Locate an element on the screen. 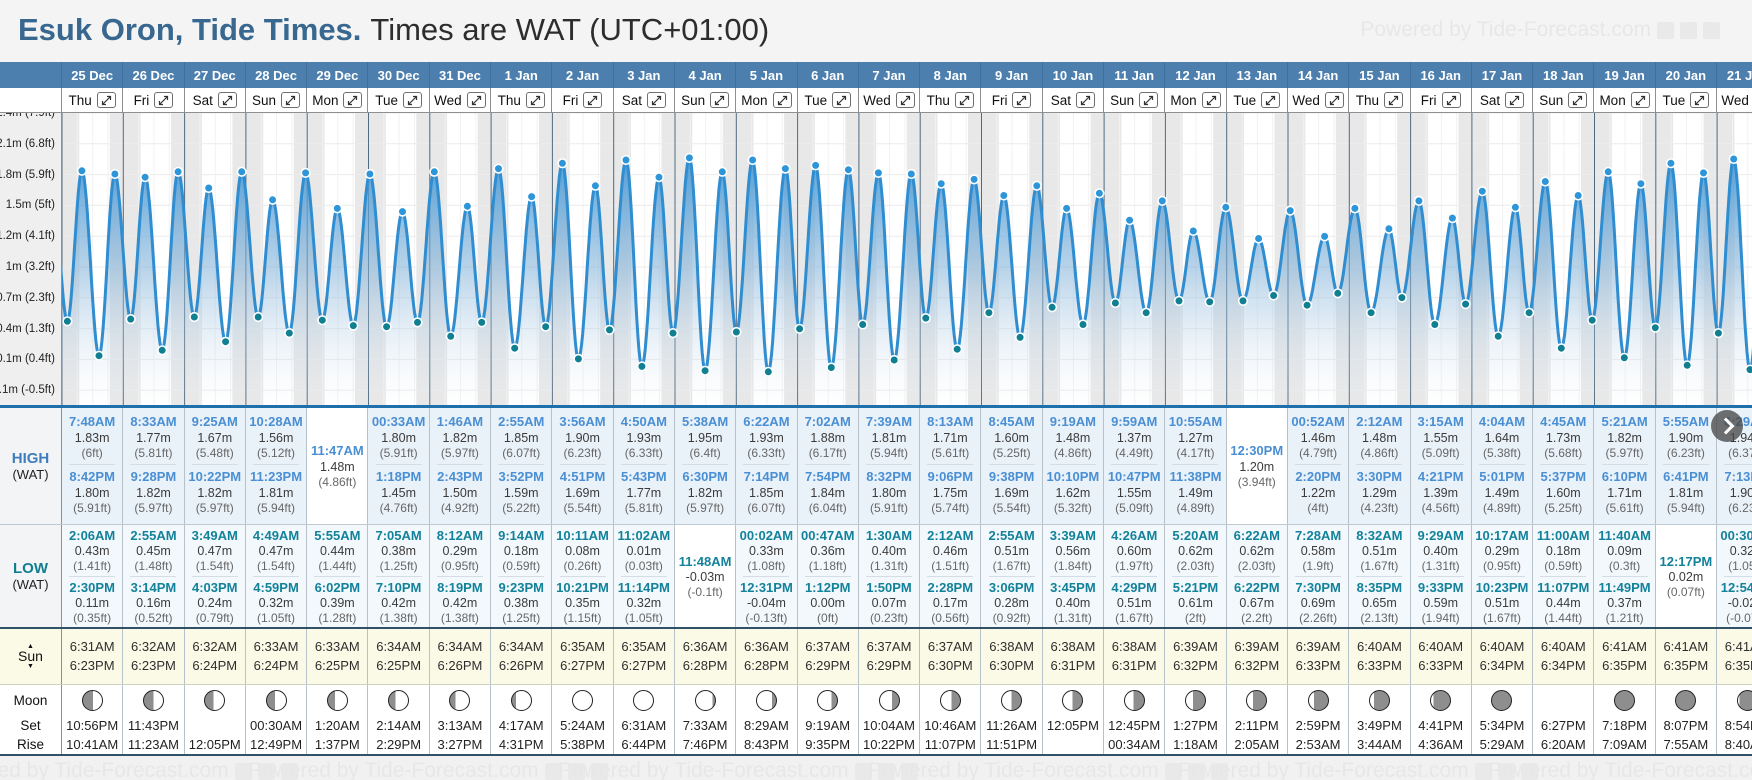 The width and height of the screenshot is (1752, 780). high-tide-entry: 4:04AM 1.64m (5.38ft) is located at coordinates (1502, 437).